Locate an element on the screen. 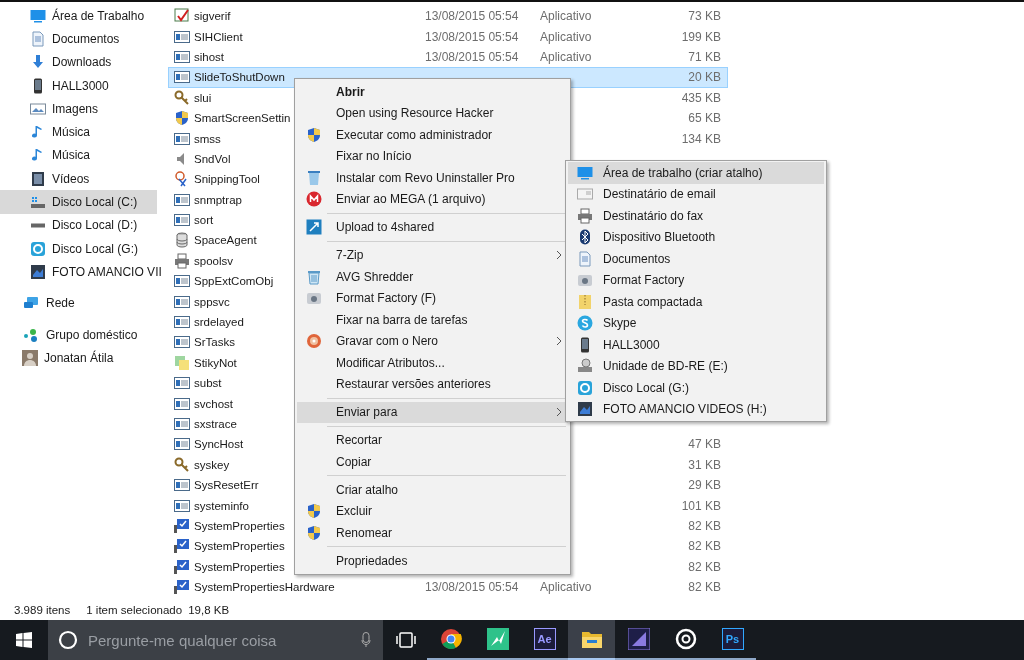 Image resolution: width=1024 pixels, height=660 pixels. file-name: sort is located at coordinates (204, 220).